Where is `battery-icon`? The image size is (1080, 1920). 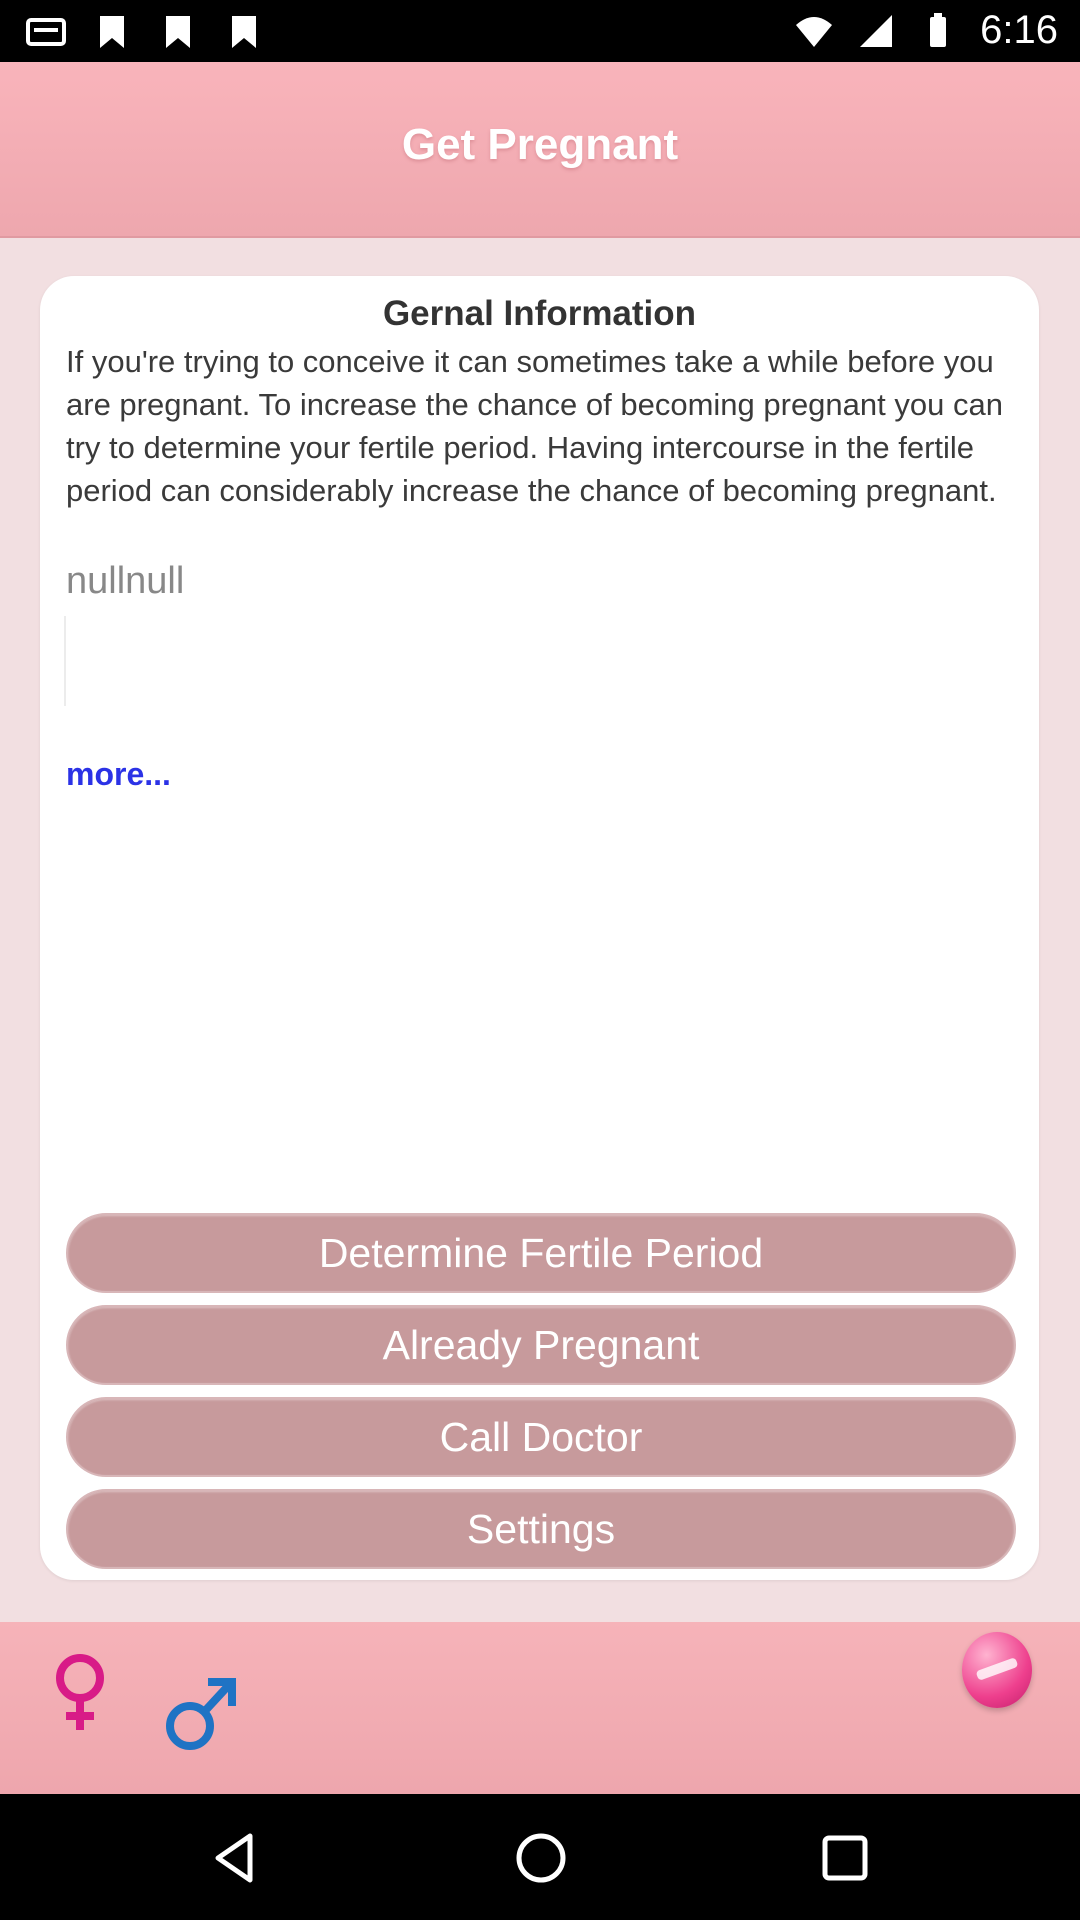 battery-icon is located at coordinates (938, 29).